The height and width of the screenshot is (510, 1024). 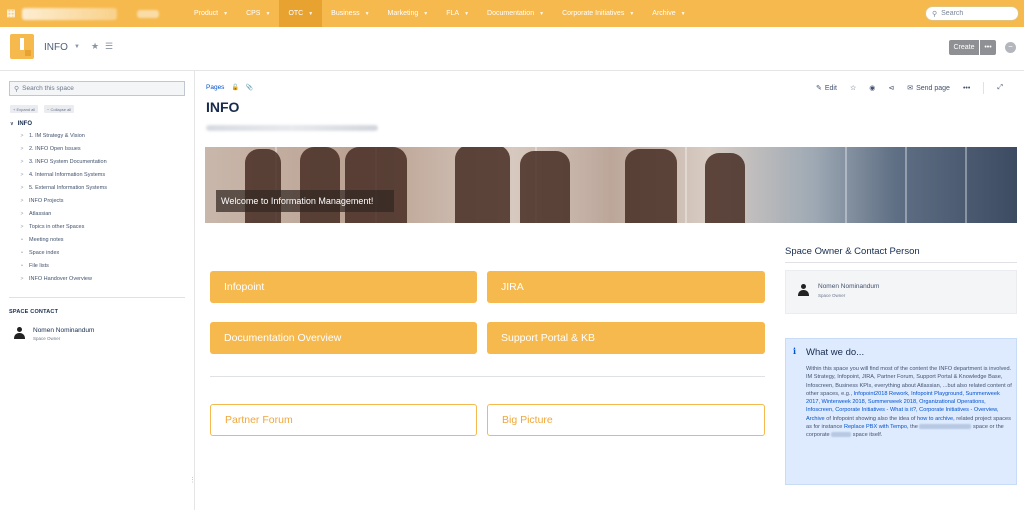 I want to click on collapse-all-button: − Collapse all, so click(x=59, y=109).